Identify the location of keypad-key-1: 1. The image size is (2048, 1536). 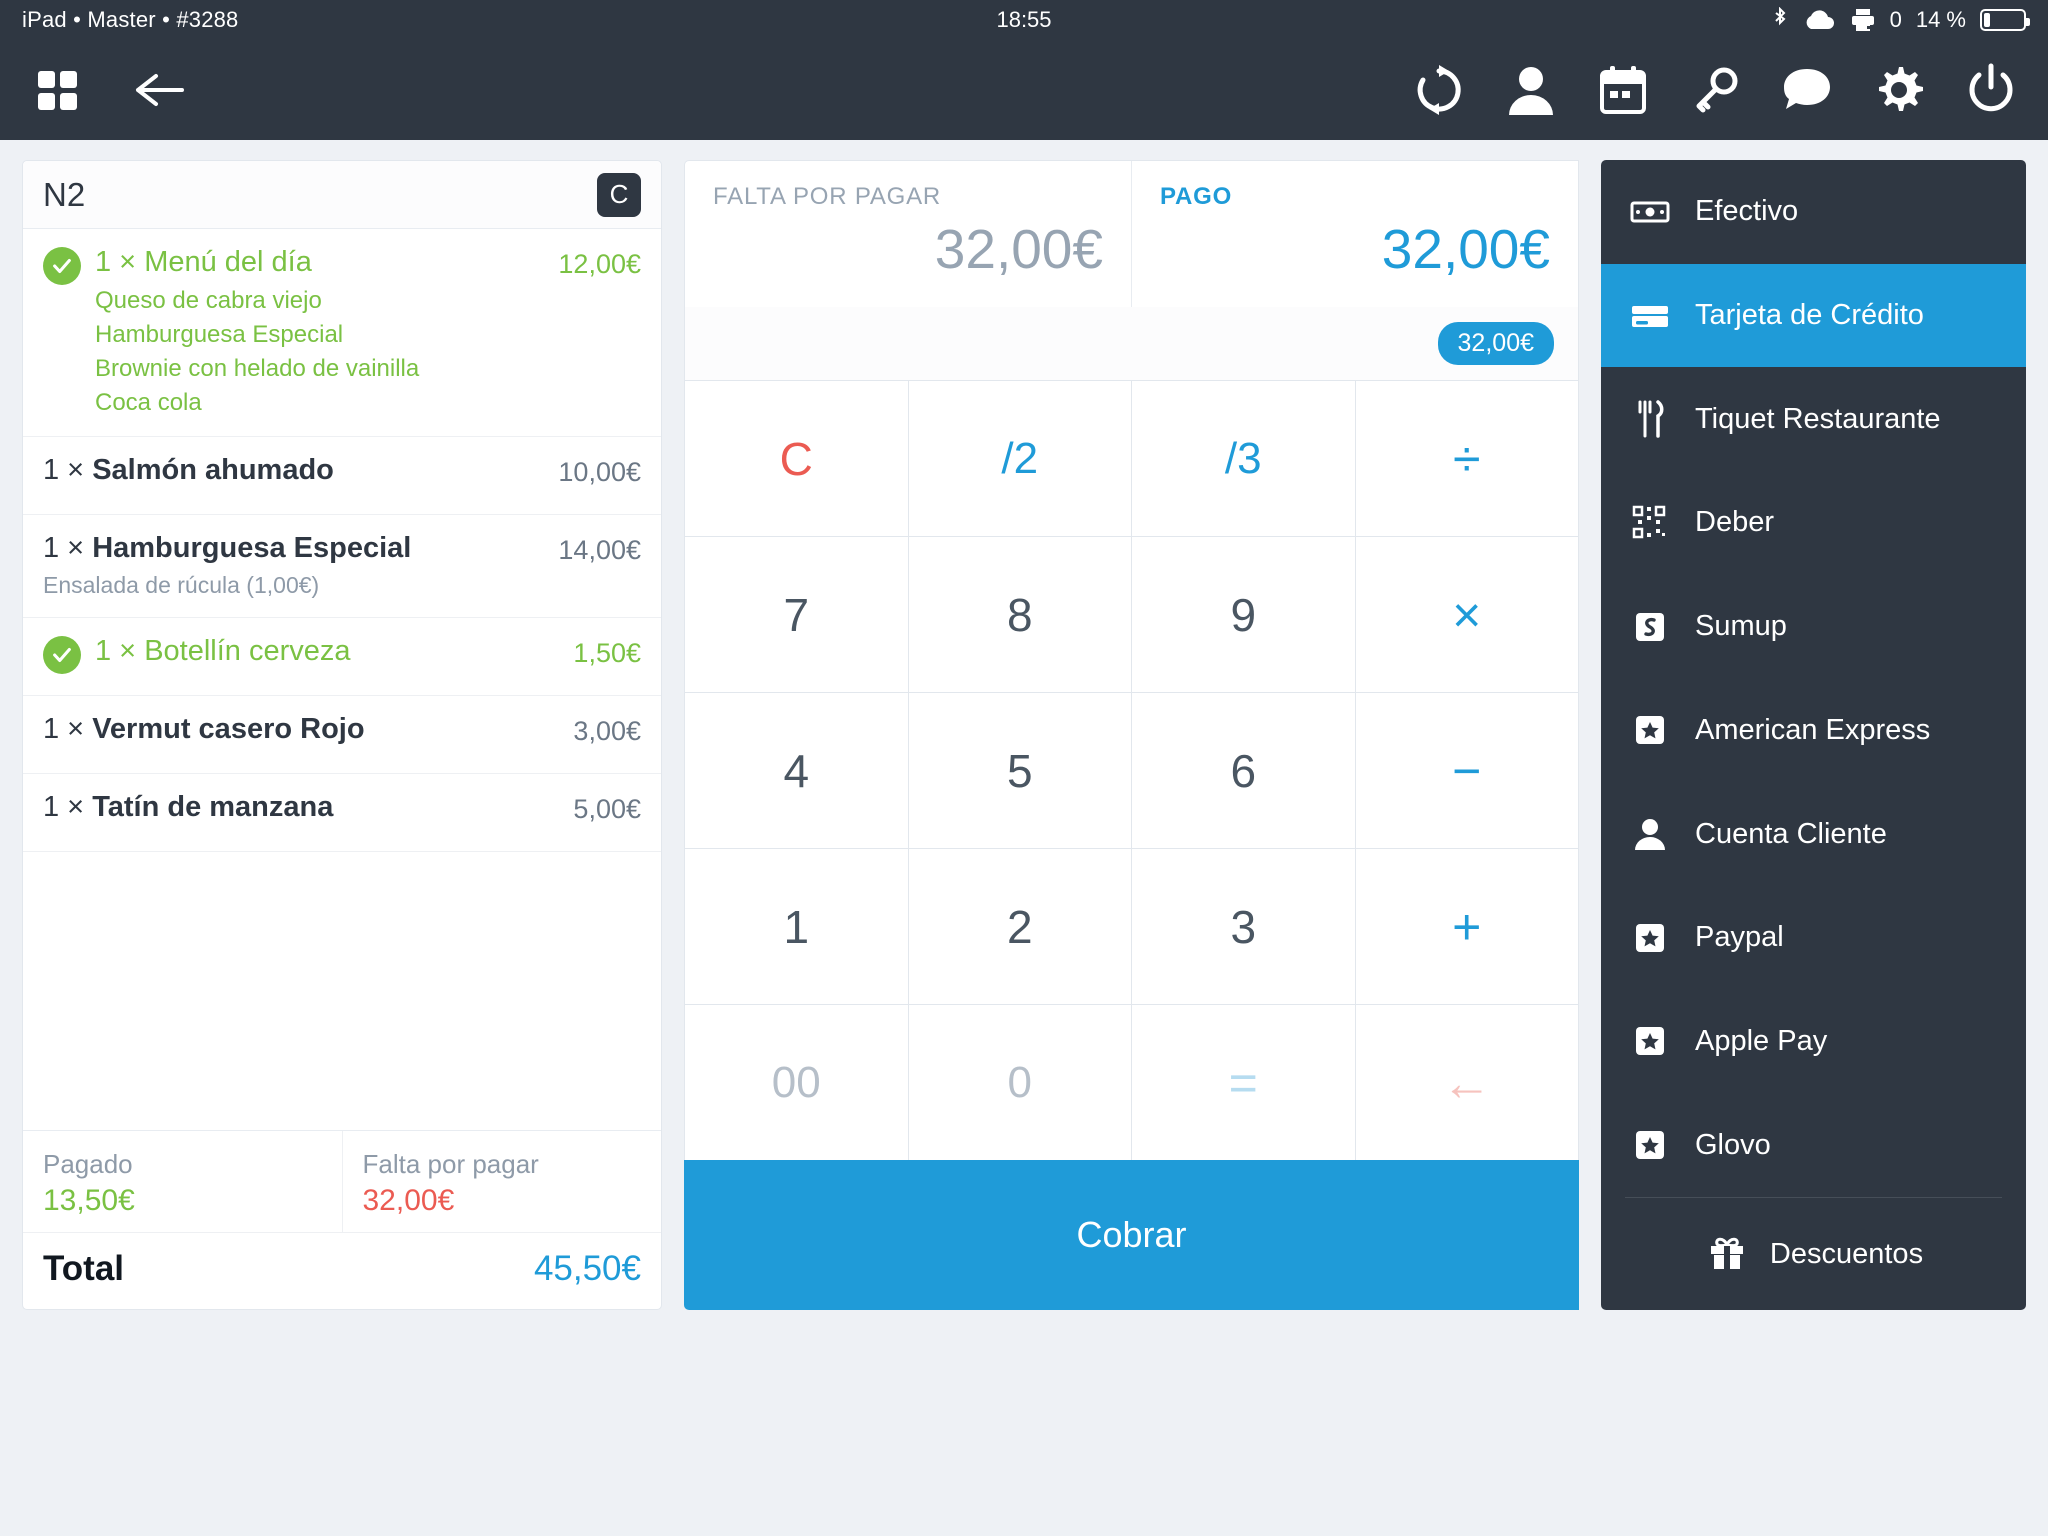
(796, 926).